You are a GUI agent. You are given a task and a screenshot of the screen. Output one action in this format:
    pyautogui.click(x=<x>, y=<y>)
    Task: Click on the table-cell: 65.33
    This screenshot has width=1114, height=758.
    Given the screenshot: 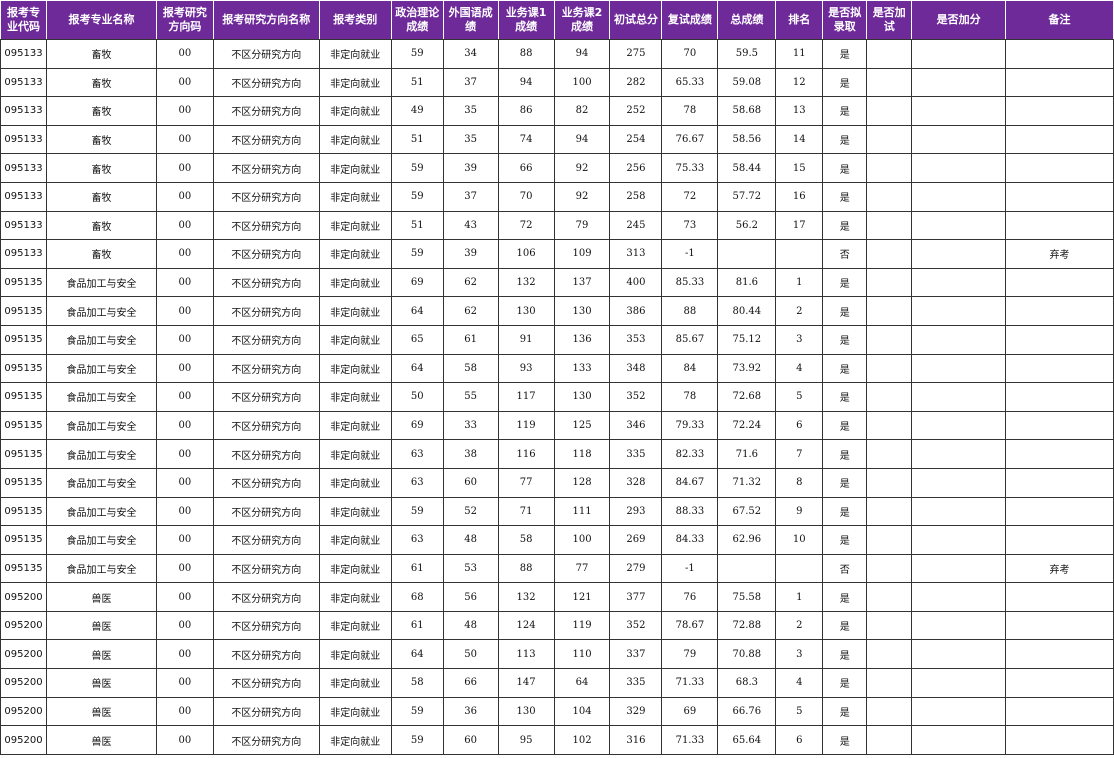 What is the action you would take?
    pyautogui.click(x=690, y=82)
    